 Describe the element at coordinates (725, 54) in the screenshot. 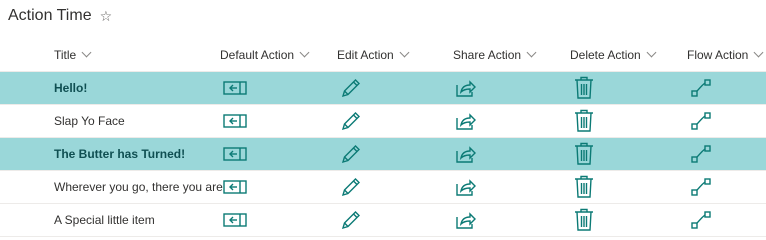

I see `column-header-flow-action: Flow Action` at that location.